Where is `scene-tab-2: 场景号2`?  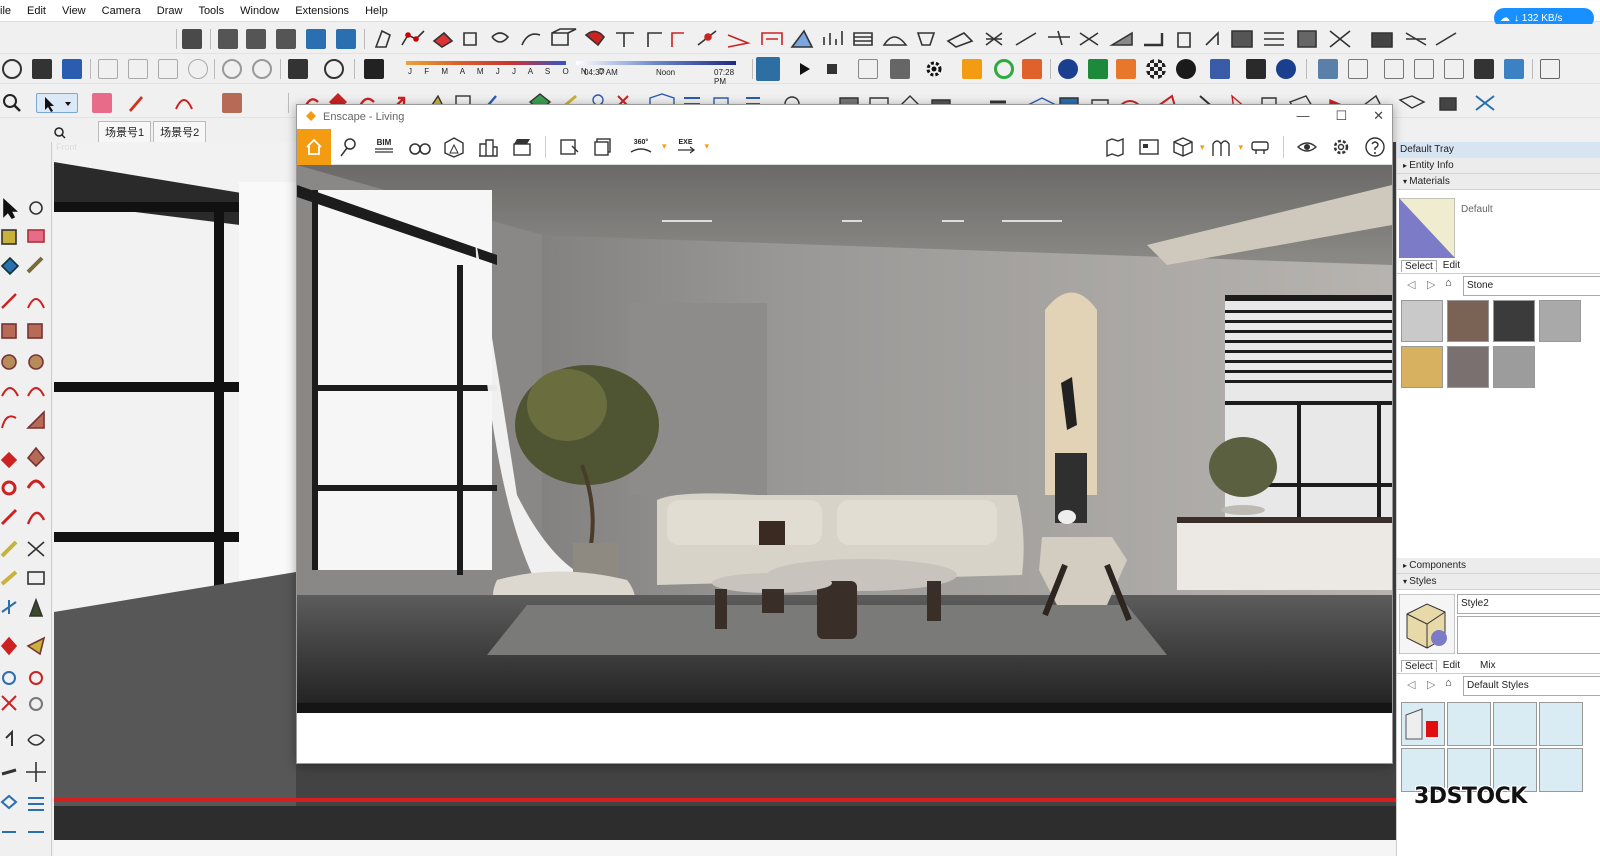
scene-tab-2: 场景号2 is located at coordinates (180, 131).